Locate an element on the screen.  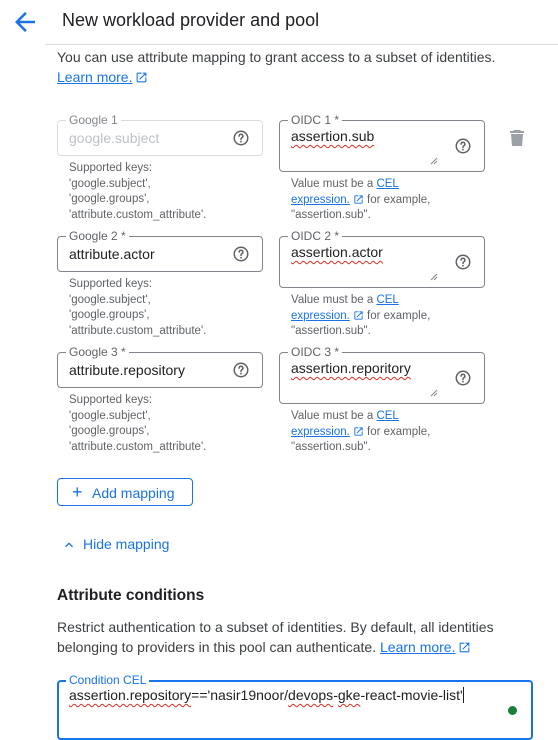
google-2-field: Google 2 * attribute.actor is located at coordinates (160, 250).